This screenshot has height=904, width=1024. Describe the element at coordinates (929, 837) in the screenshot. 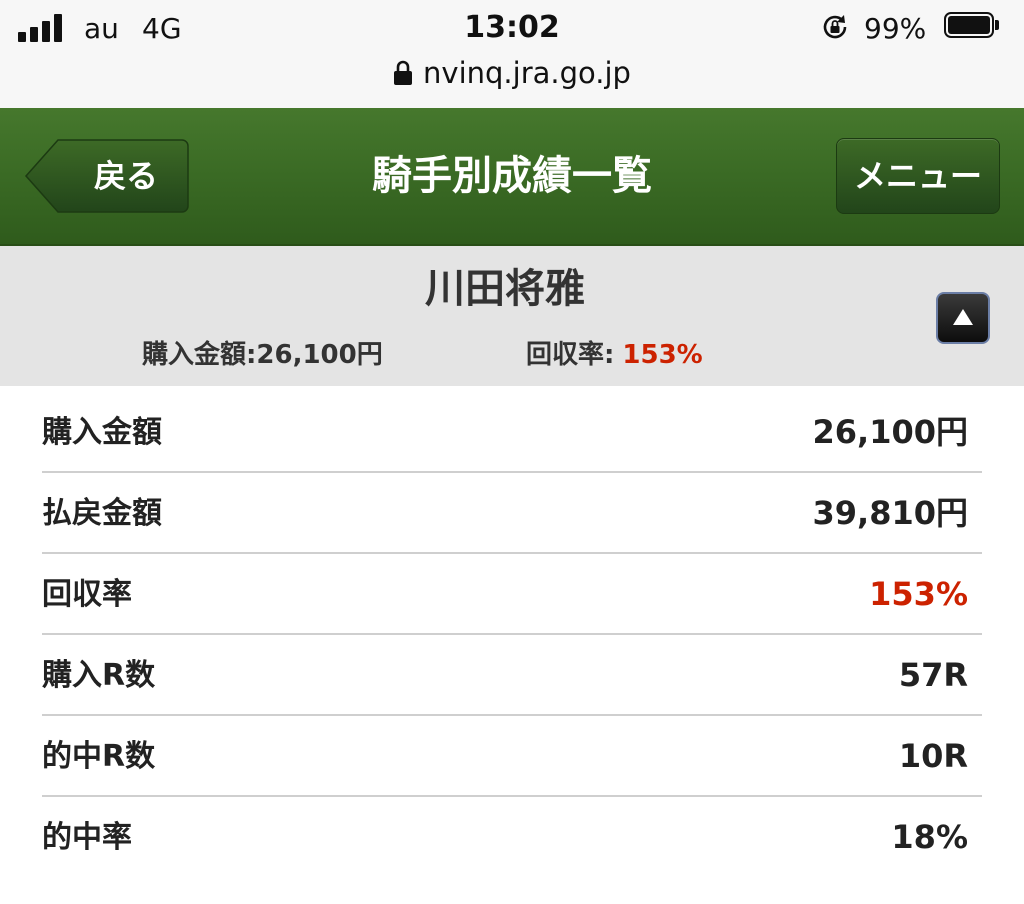

I see `stat-value: 18%` at that location.